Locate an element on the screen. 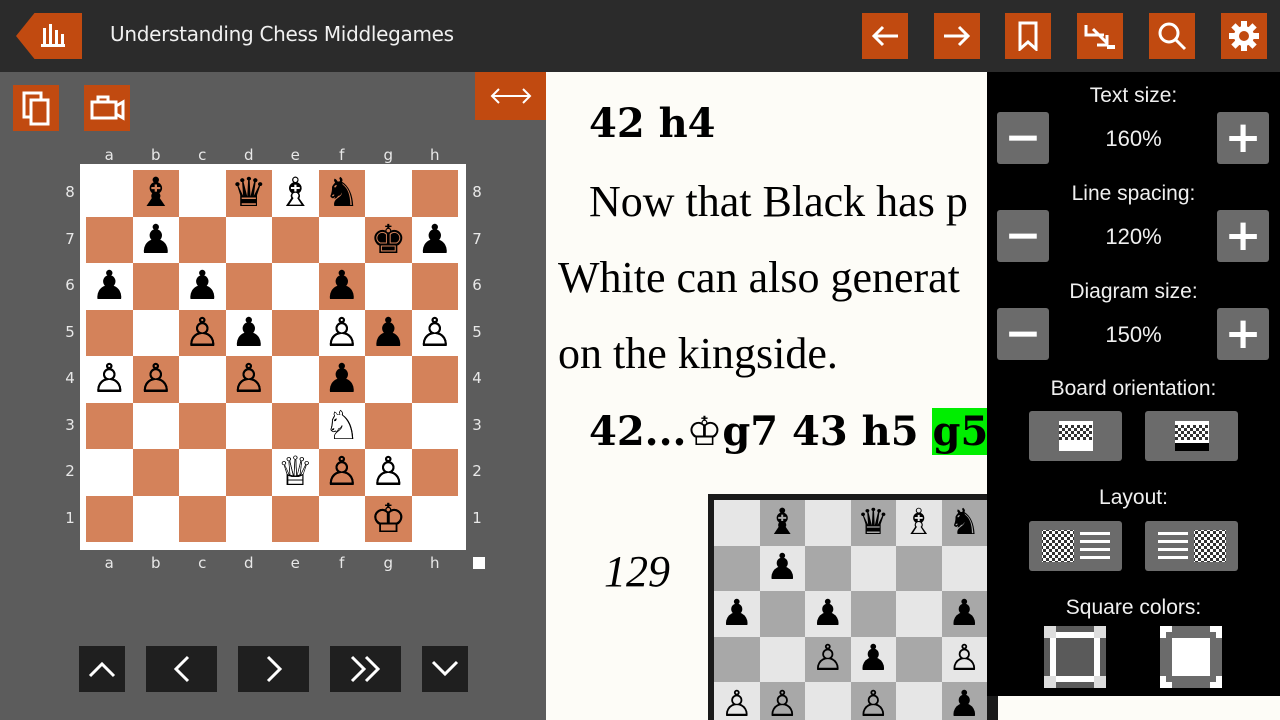 This screenshot has height=720, width=1280. board-square: ♛ is located at coordinates (248, 193).